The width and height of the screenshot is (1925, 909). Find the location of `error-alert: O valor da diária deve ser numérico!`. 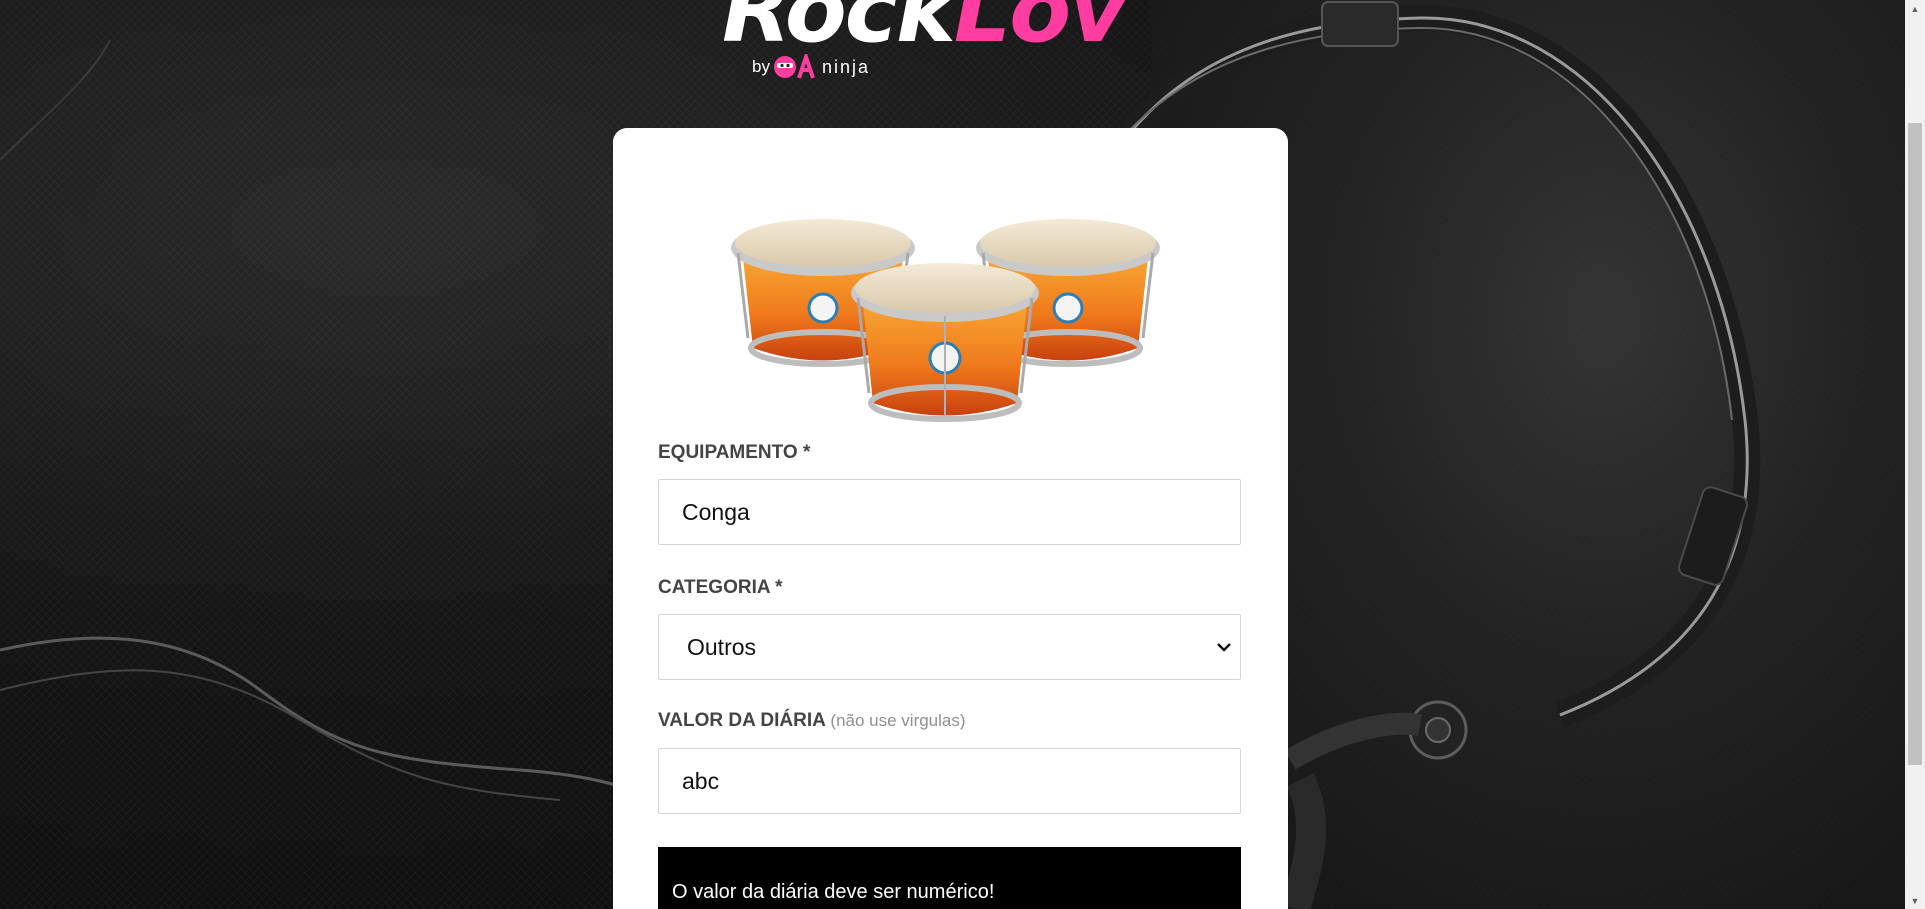

error-alert: O valor da diária deve ser numérico! is located at coordinates (949, 878).